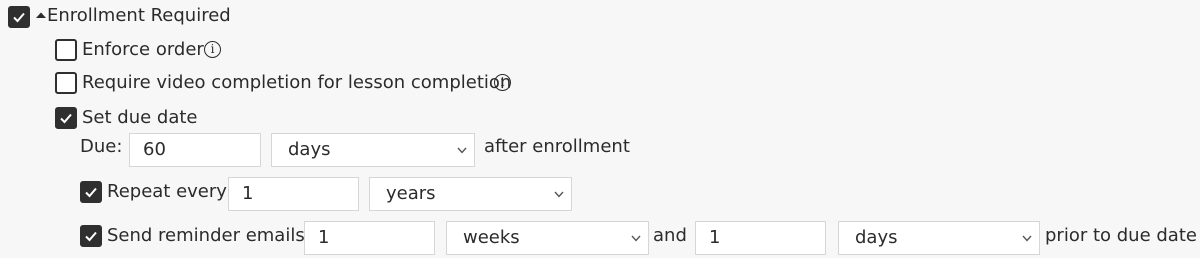 The width and height of the screenshot is (1200, 258). I want to click on reminder-value2-input: 1, so click(760, 238).